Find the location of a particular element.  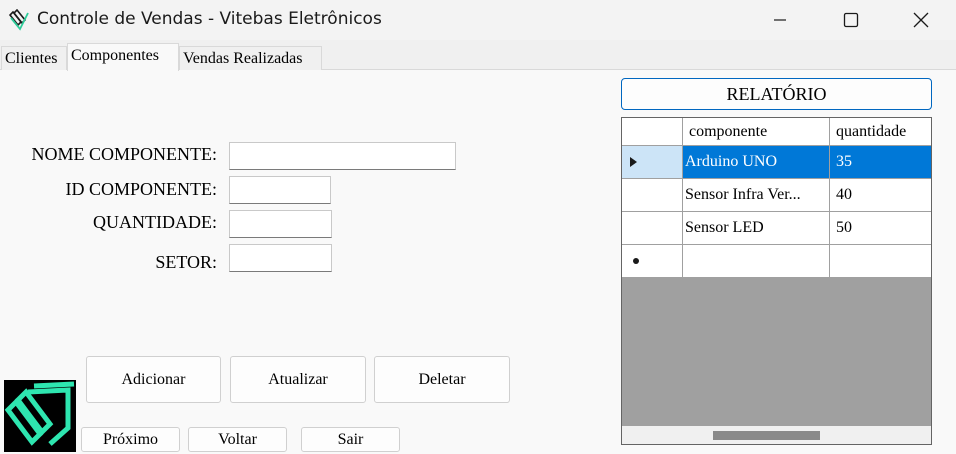

nome-componente-input is located at coordinates (342, 156).